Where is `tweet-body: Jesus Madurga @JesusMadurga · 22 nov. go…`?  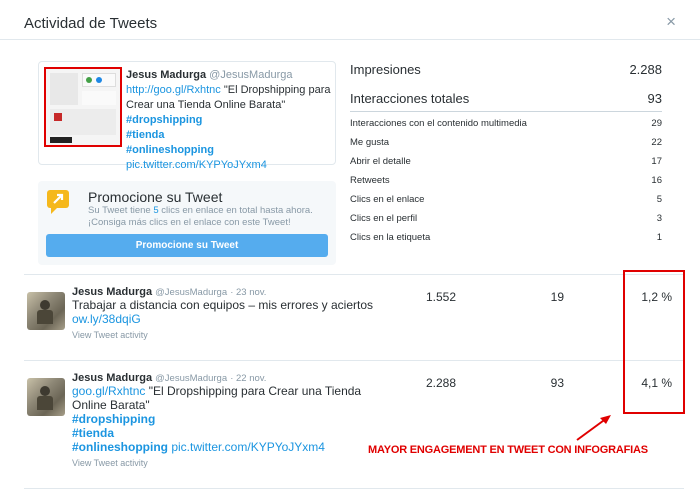 tweet-body: Jesus Madurga @JesusMadurga · 22 nov. go… is located at coordinates (232, 420).